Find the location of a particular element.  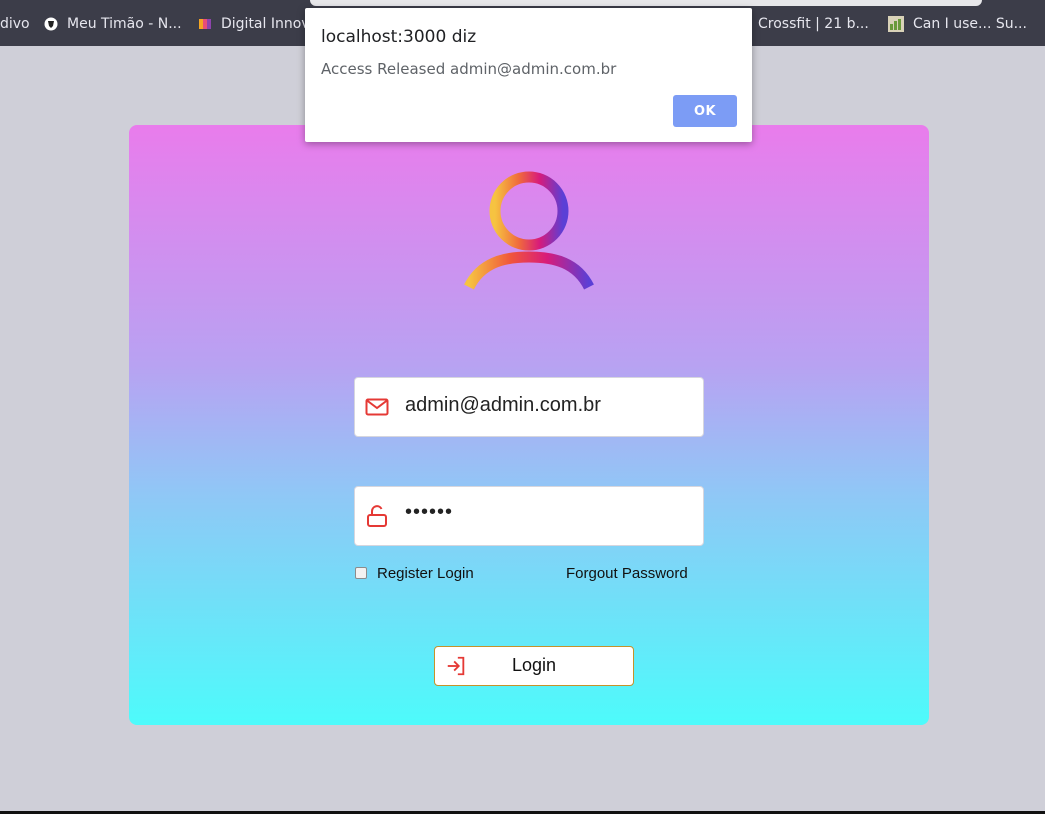

login-button: Login is located at coordinates (534, 666).